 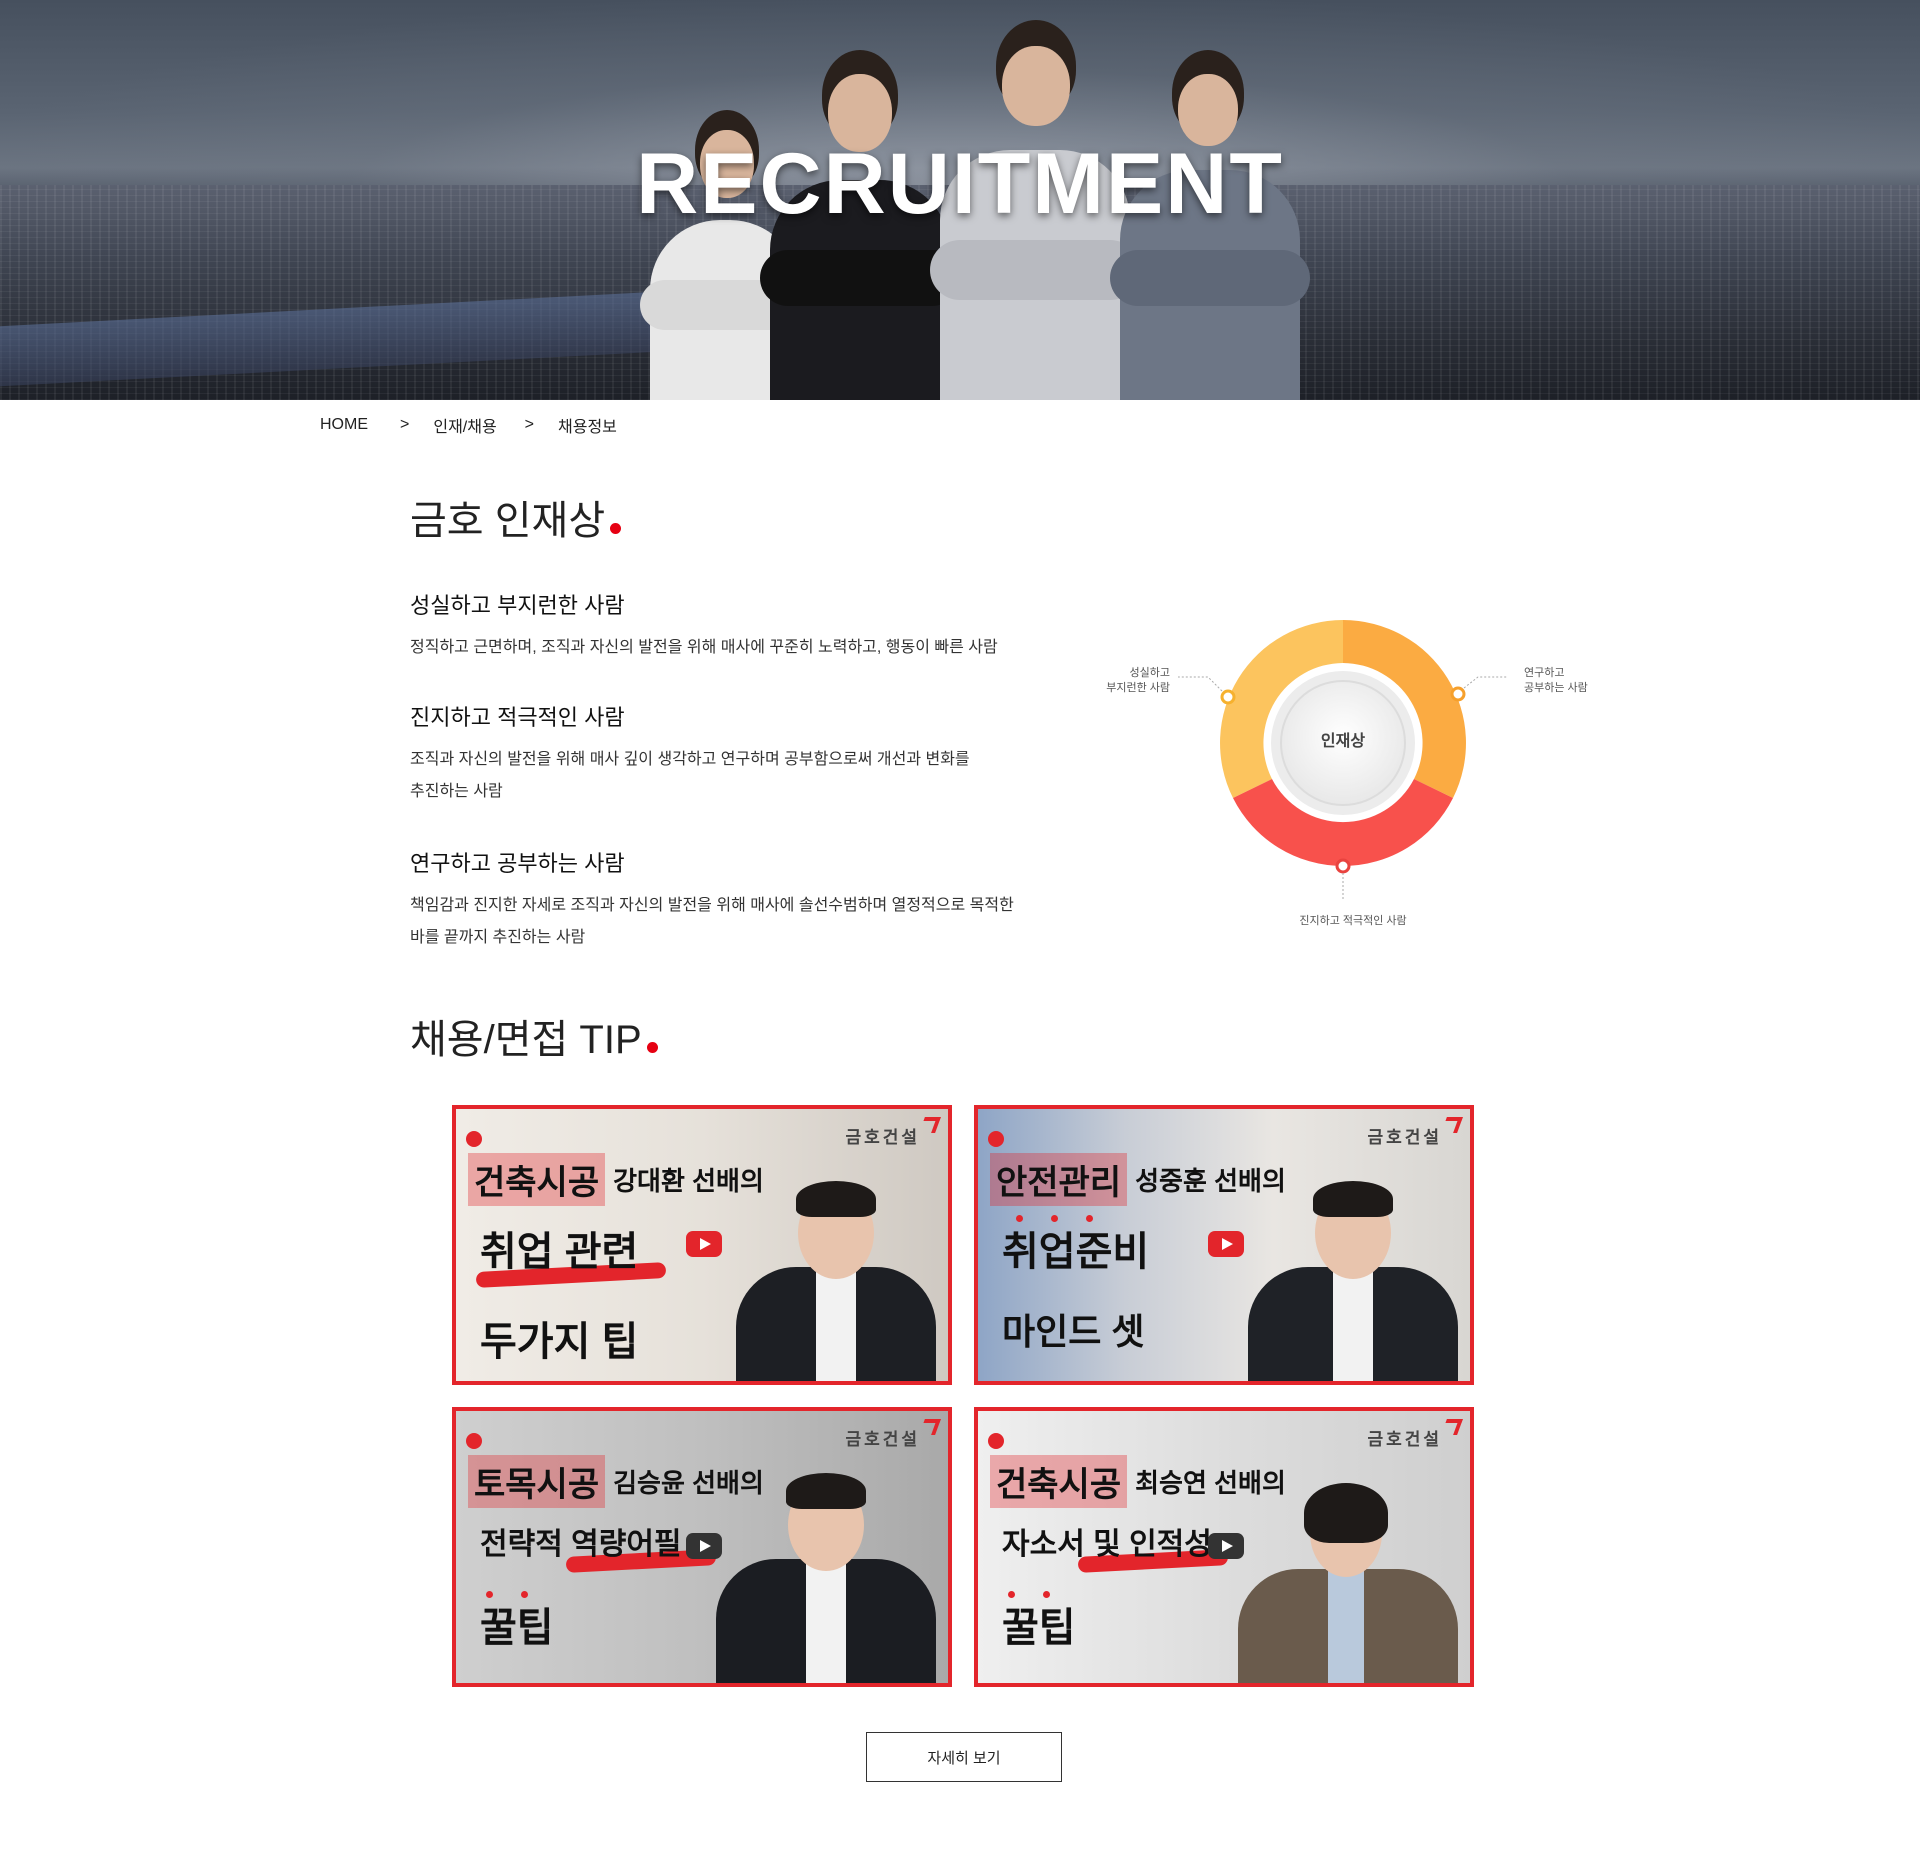 What do you see at coordinates (1107, 1544) in the screenshot?
I see `card-line2: 자소서 및 인적성` at bounding box center [1107, 1544].